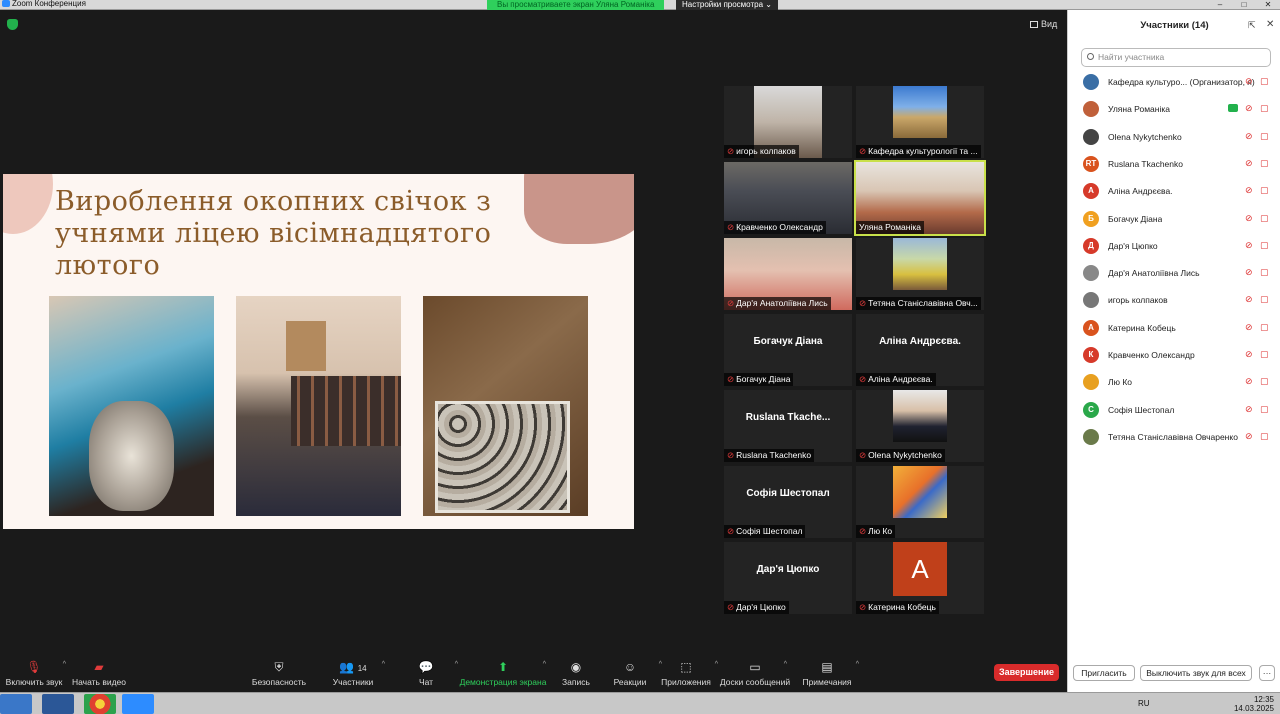  I want to click on tile-name-label: Лю Ко, so click(880, 531).